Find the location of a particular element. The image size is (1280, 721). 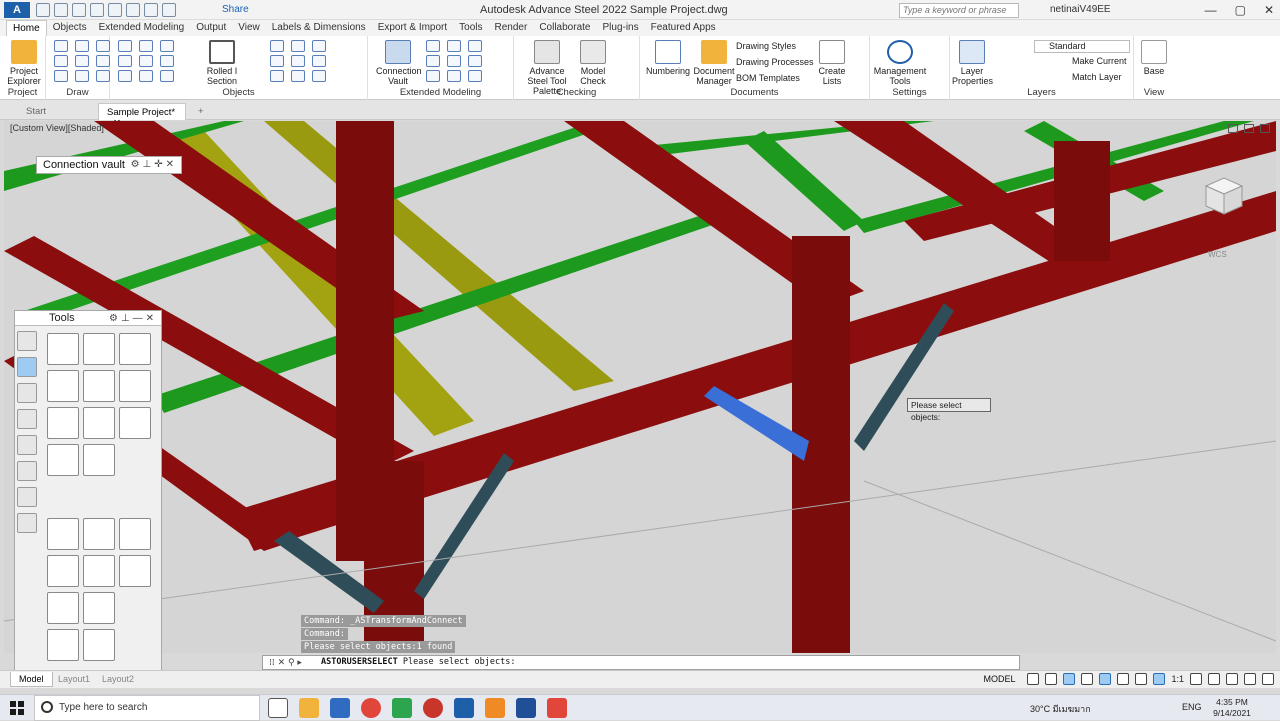

app-logo: A is located at coordinates (17, 10).